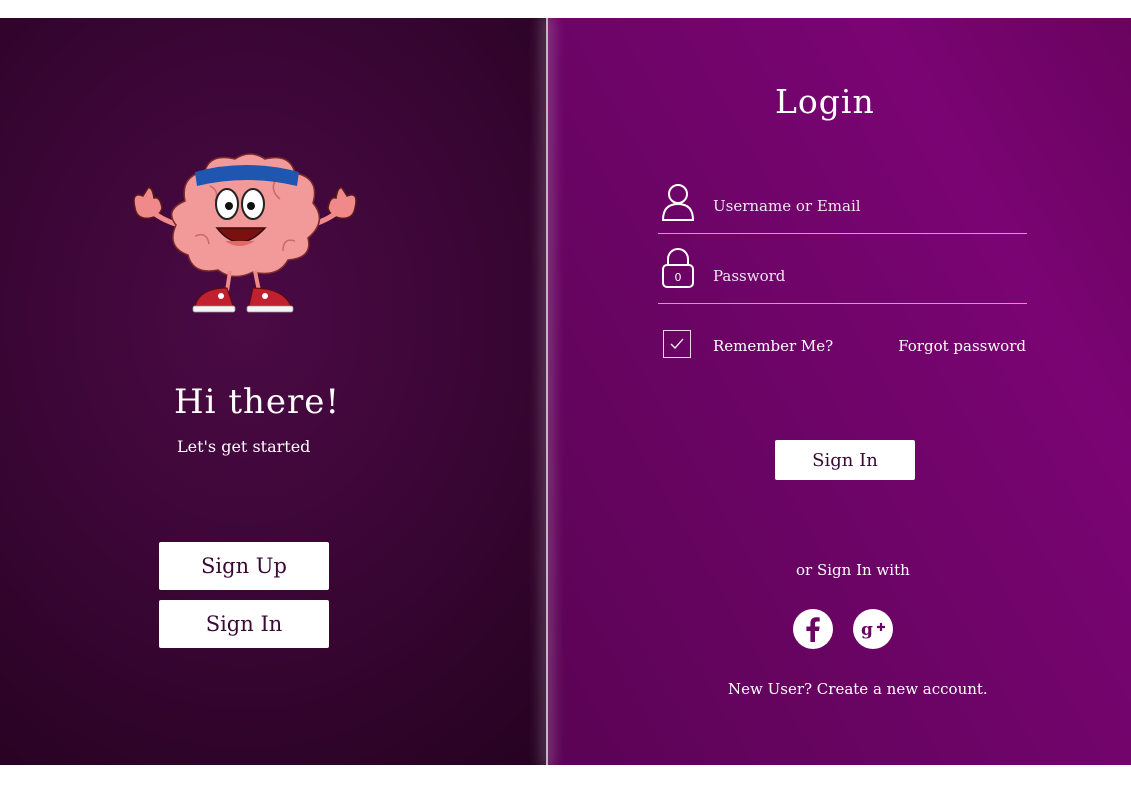  I want to click on google-plus-icon: g, so click(873, 629).